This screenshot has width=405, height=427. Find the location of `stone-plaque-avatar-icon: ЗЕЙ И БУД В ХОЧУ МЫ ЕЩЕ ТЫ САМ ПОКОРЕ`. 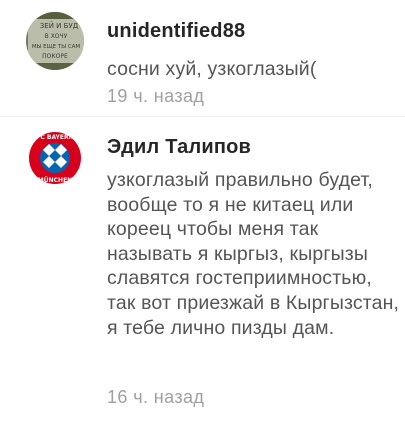

stone-plaque-avatar-icon: ЗЕЙ И БУД В ХОЧУ МЫ ЕЩЕ ТЫ САМ ПОКОРЕ is located at coordinates (55, 41).